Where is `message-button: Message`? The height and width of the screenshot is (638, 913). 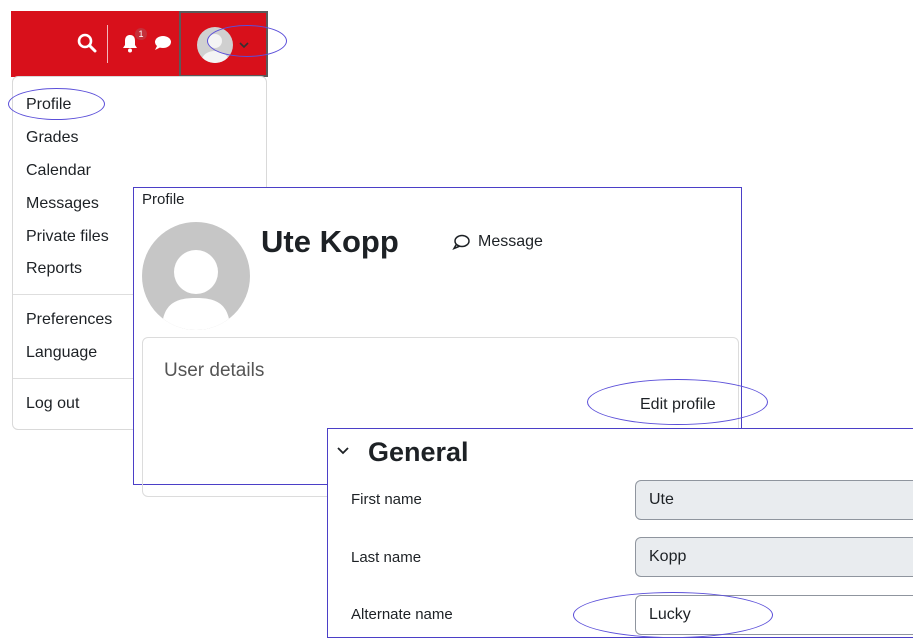 message-button: Message is located at coordinates (497, 242).